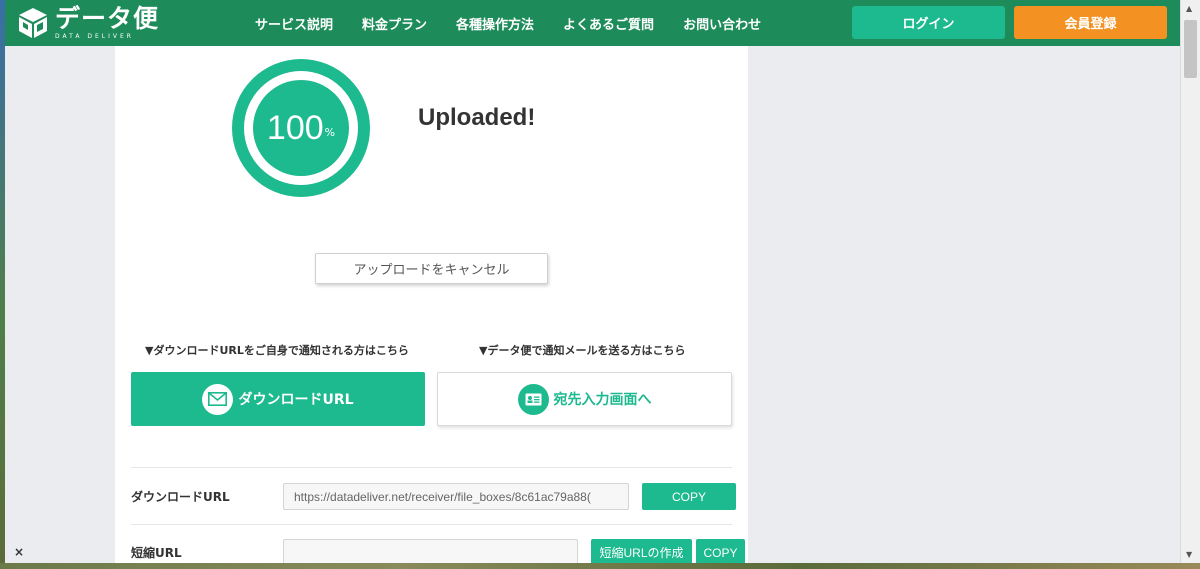  I want to click on nav-howto: 各種操作方法, so click(495, 23).